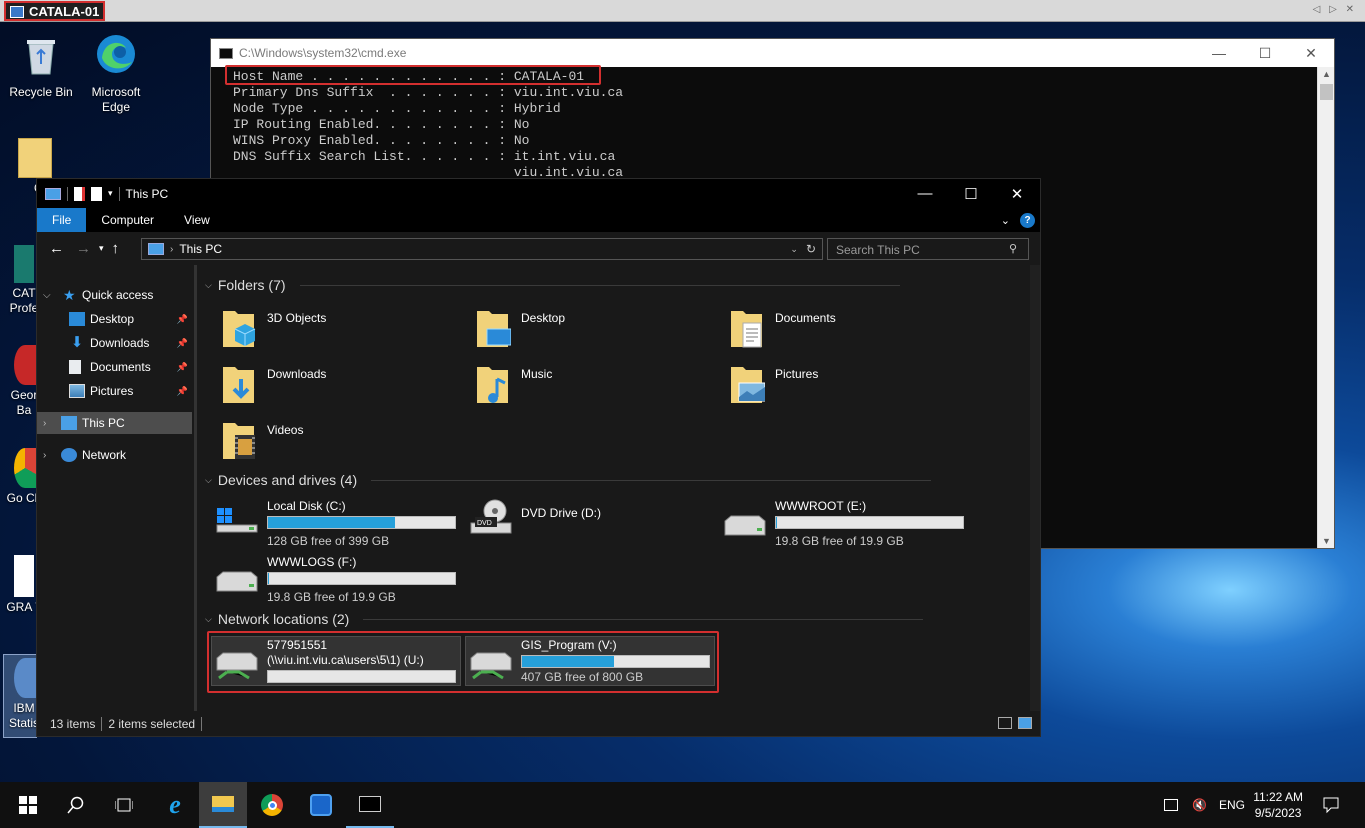 The height and width of the screenshot is (828, 1365). What do you see at coordinates (1171, 805) in the screenshot?
I see `network-status-icon` at bounding box center [1171, 805].